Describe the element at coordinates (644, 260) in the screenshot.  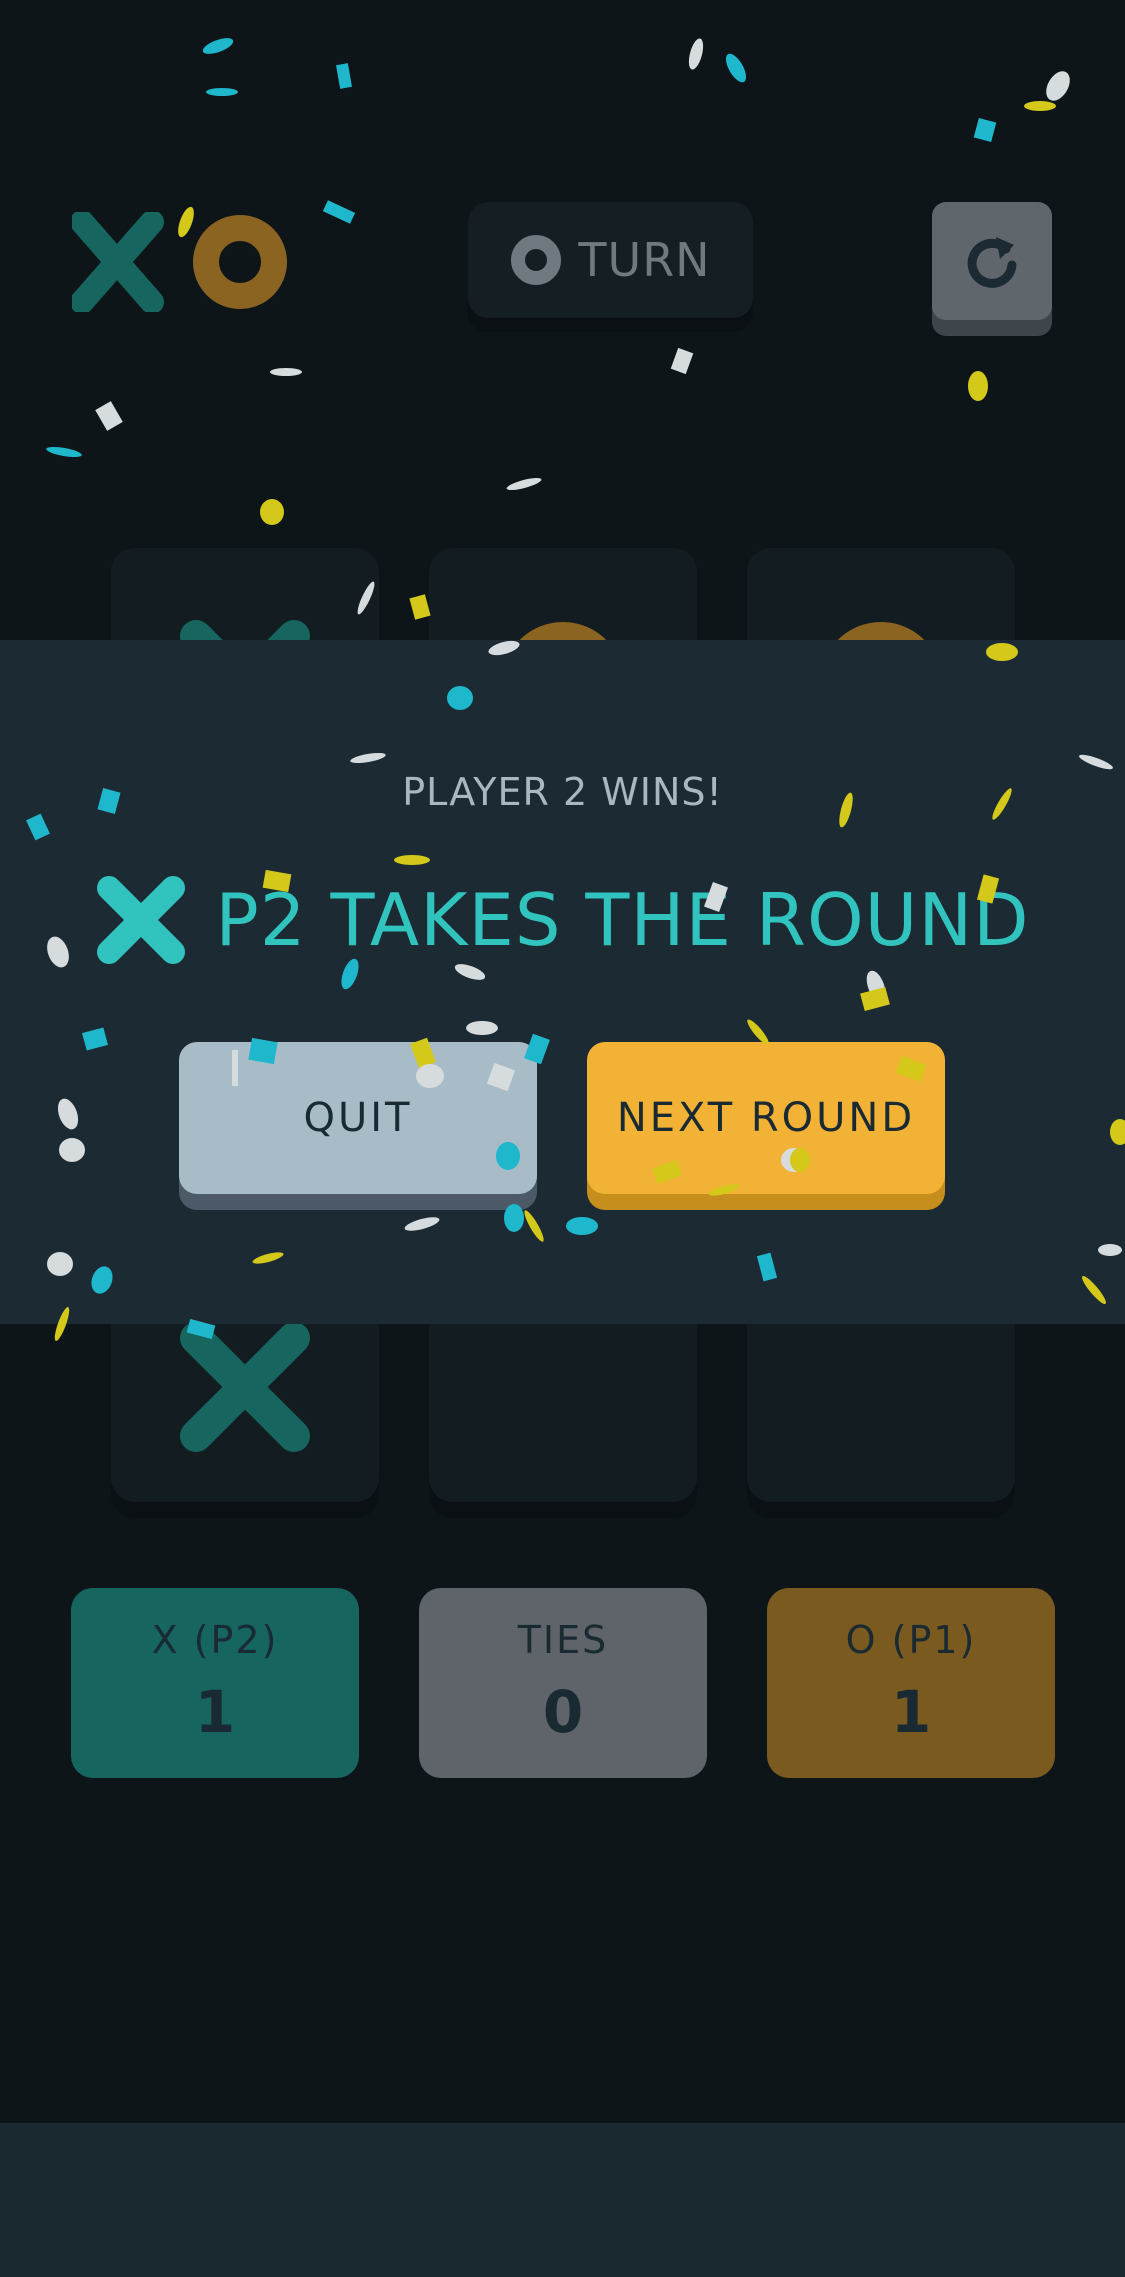
I see `turn-label: TURN` at that location.